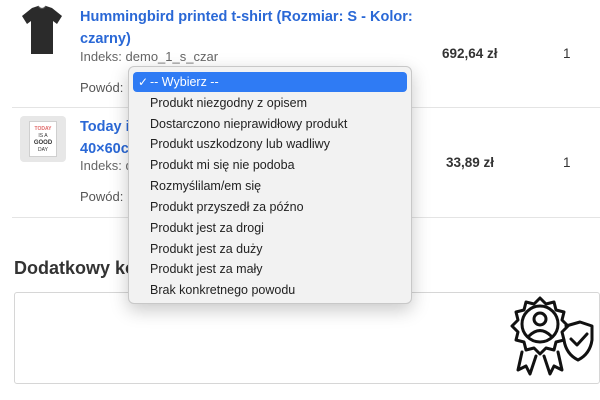  Describe the element at coordinates (240, 144) in the screenshot. I see `reason-option-label: Produkt uszkodzony lub wadliwy` at that location.